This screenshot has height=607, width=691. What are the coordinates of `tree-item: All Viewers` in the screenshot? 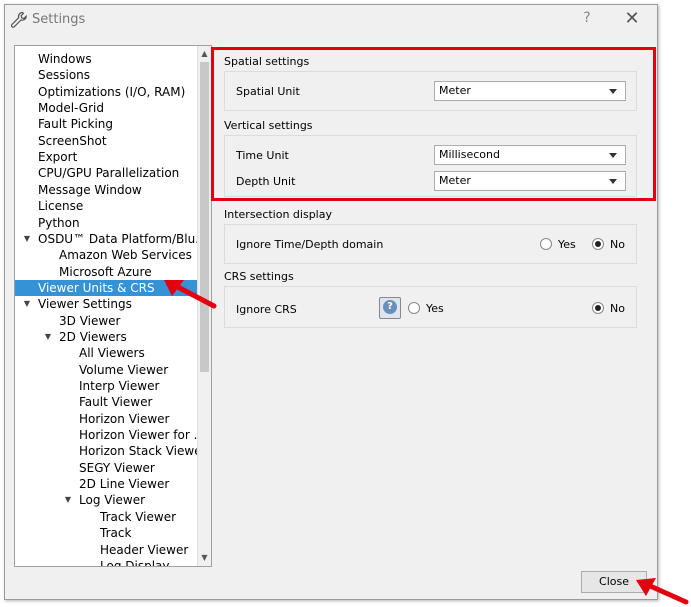 It's located at (106, 353).